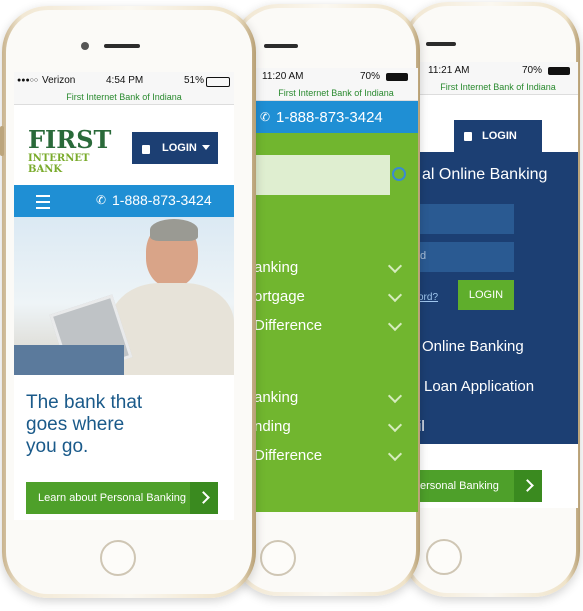 This screenshot has height=611, width=583. I want to click on menu-item-3: Difference, so click(336, 325).